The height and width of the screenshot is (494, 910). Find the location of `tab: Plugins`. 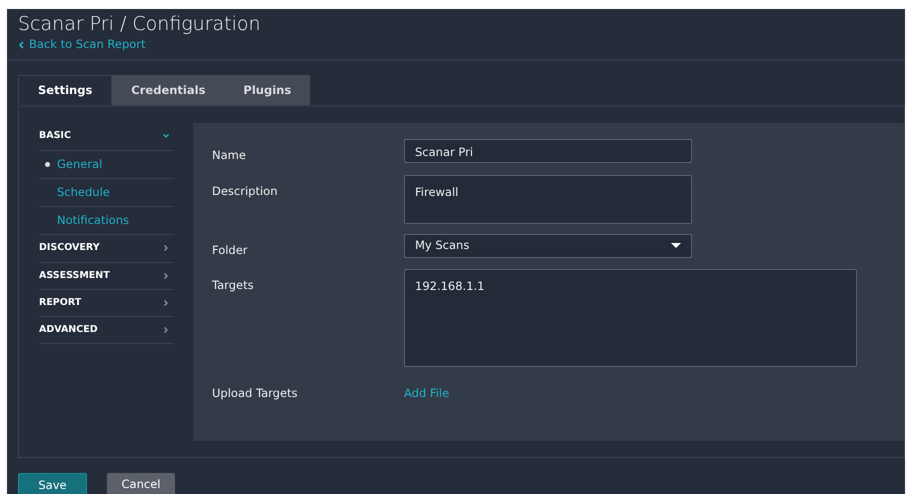

tab: Plugins is located at coordinates (267, 90).